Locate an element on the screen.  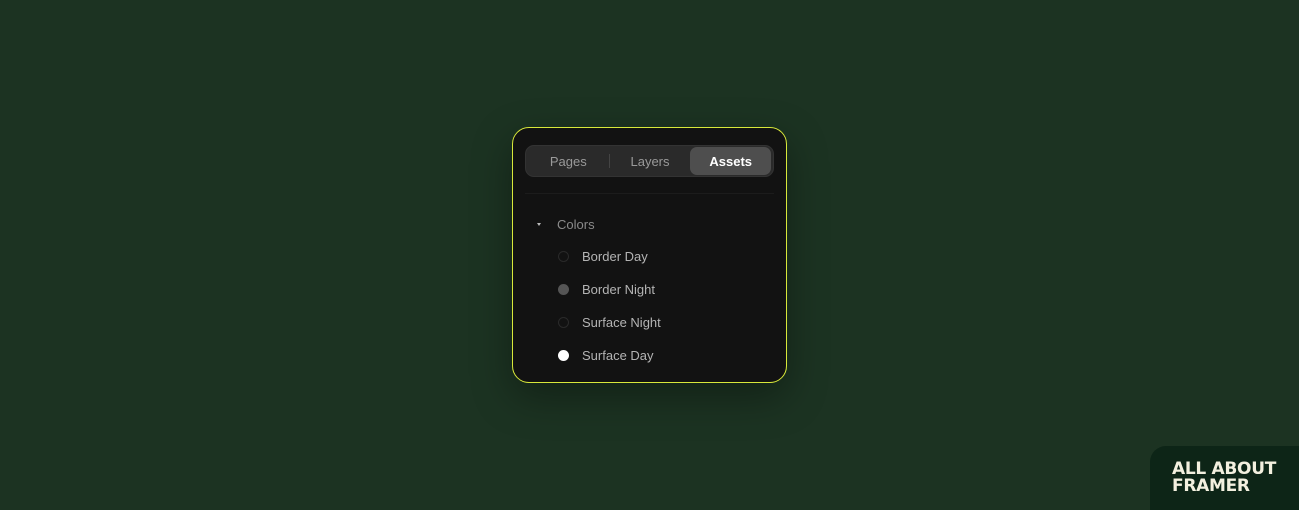
colors-group-label: Colors is located at coordinates (576, 224).